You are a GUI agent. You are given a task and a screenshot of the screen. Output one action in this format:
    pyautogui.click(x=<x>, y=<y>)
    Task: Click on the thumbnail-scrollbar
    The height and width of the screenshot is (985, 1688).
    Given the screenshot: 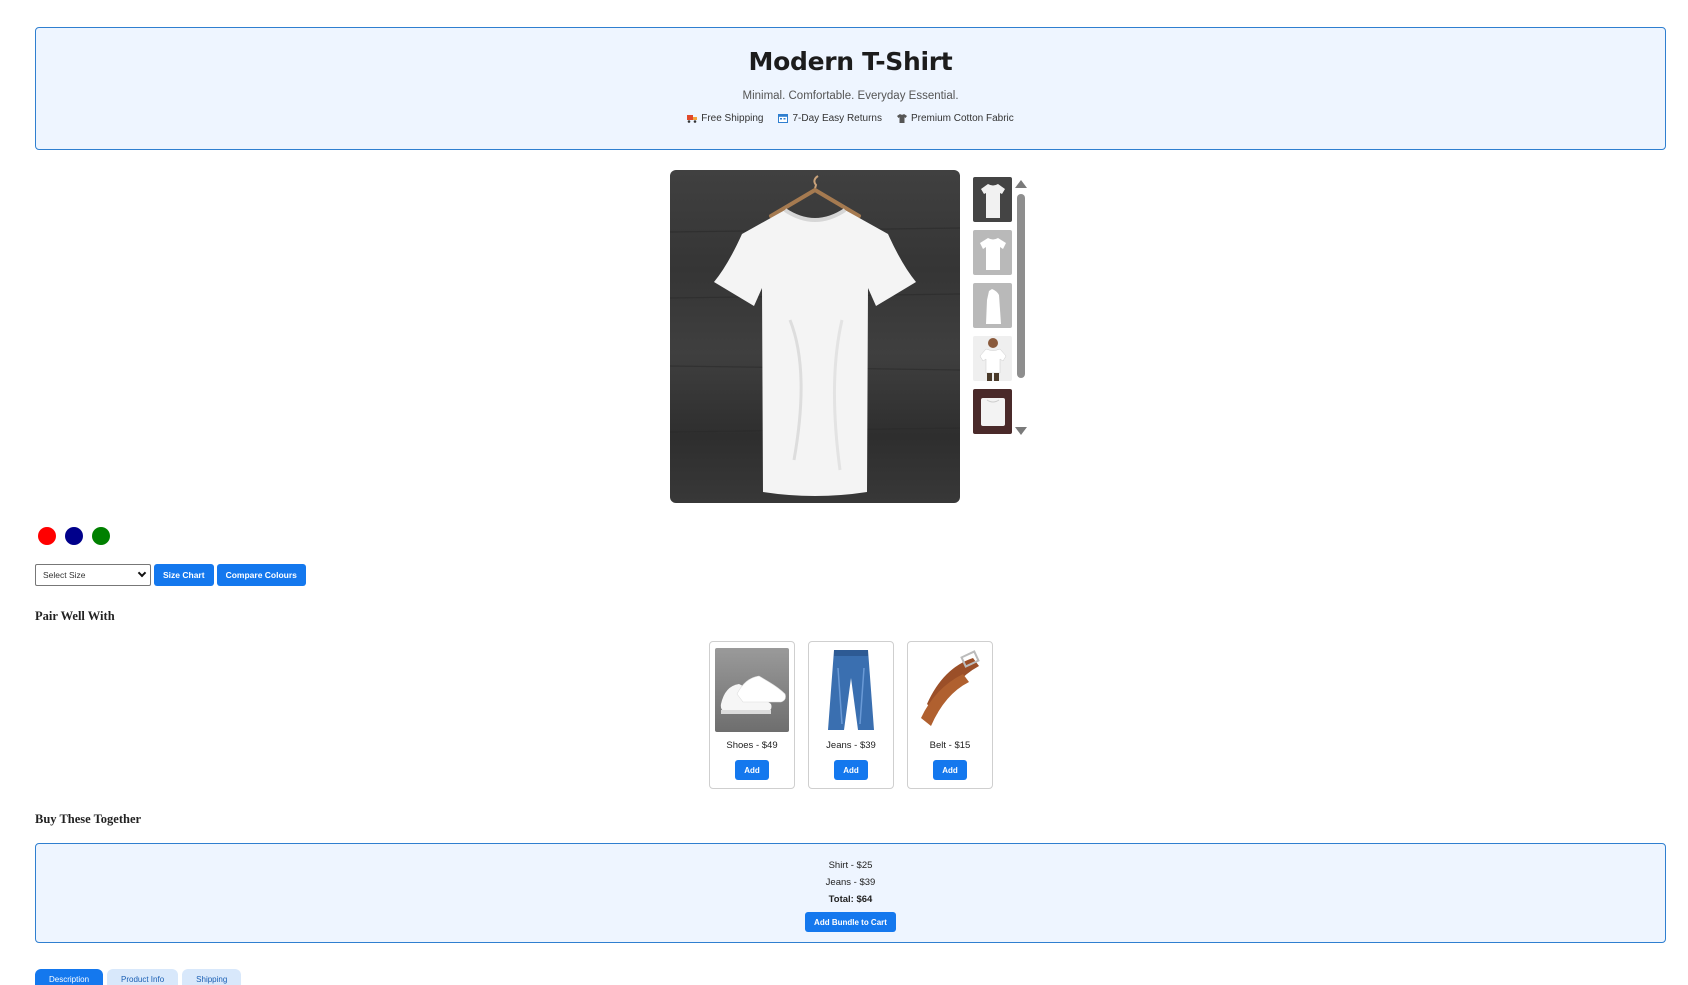 What is the action you would take?
    pyautogui.click(x=1021, y=307)
    